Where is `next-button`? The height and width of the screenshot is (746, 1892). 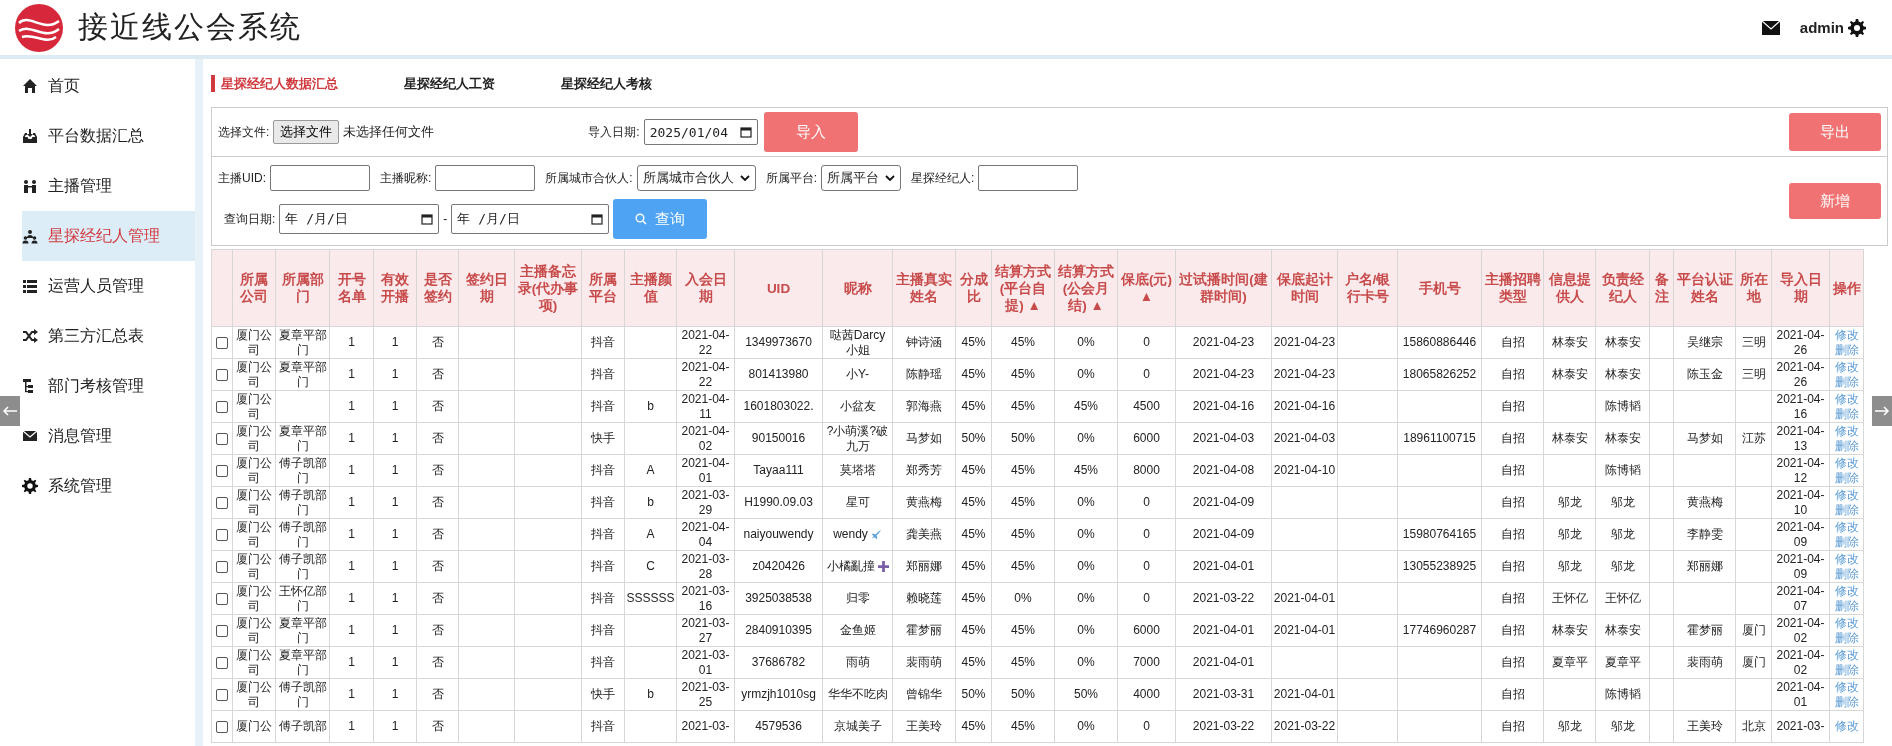 next-button is located at coordinates (1882, 411).